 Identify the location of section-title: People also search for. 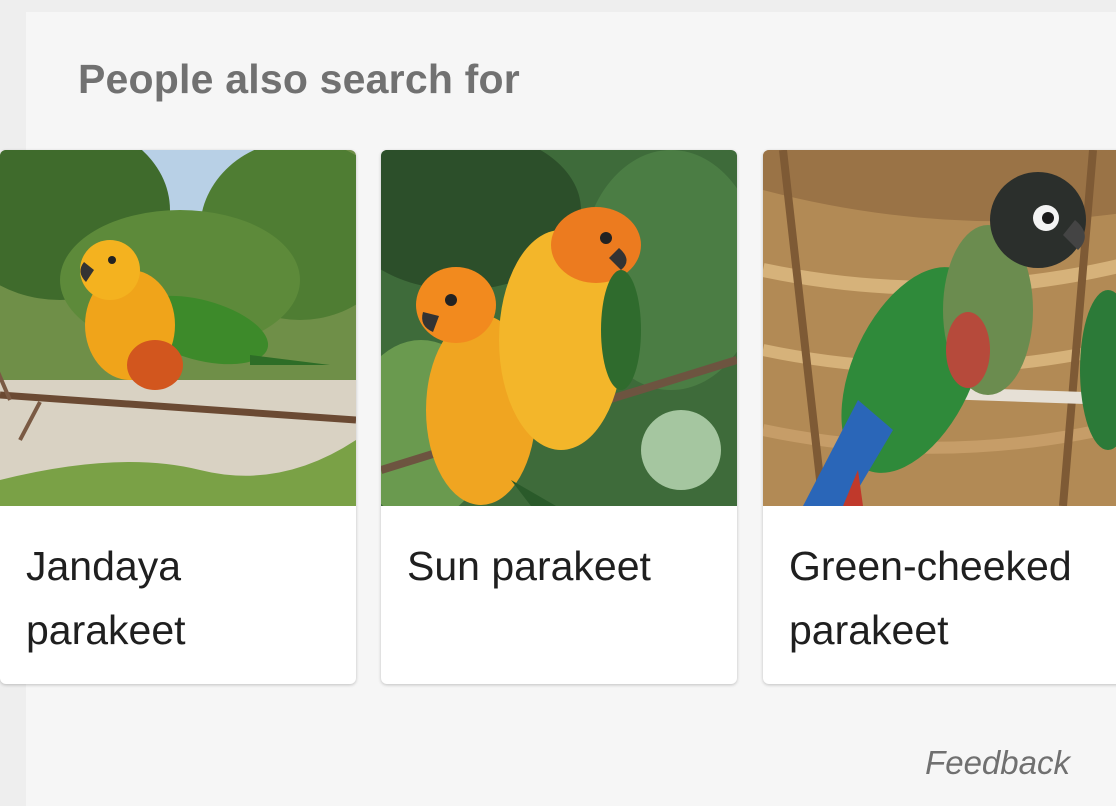
(299, 79).